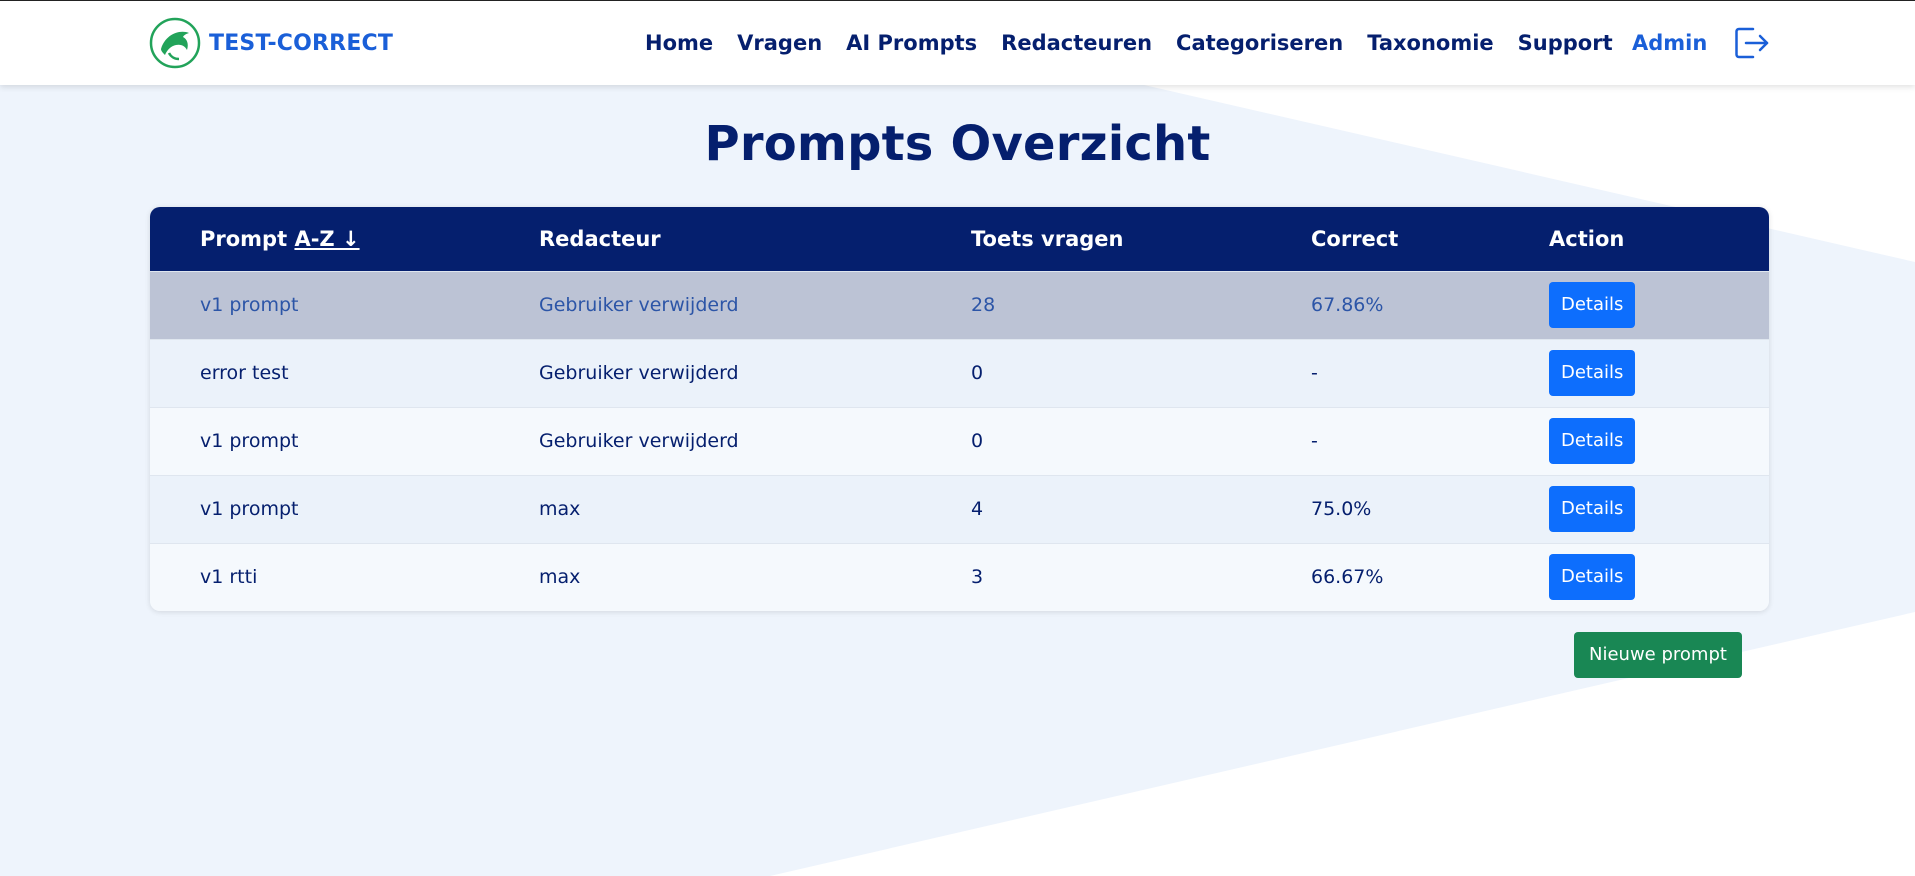  I want to click on nav-item-redacteuren: Redacteuren, so click(1076, 43).